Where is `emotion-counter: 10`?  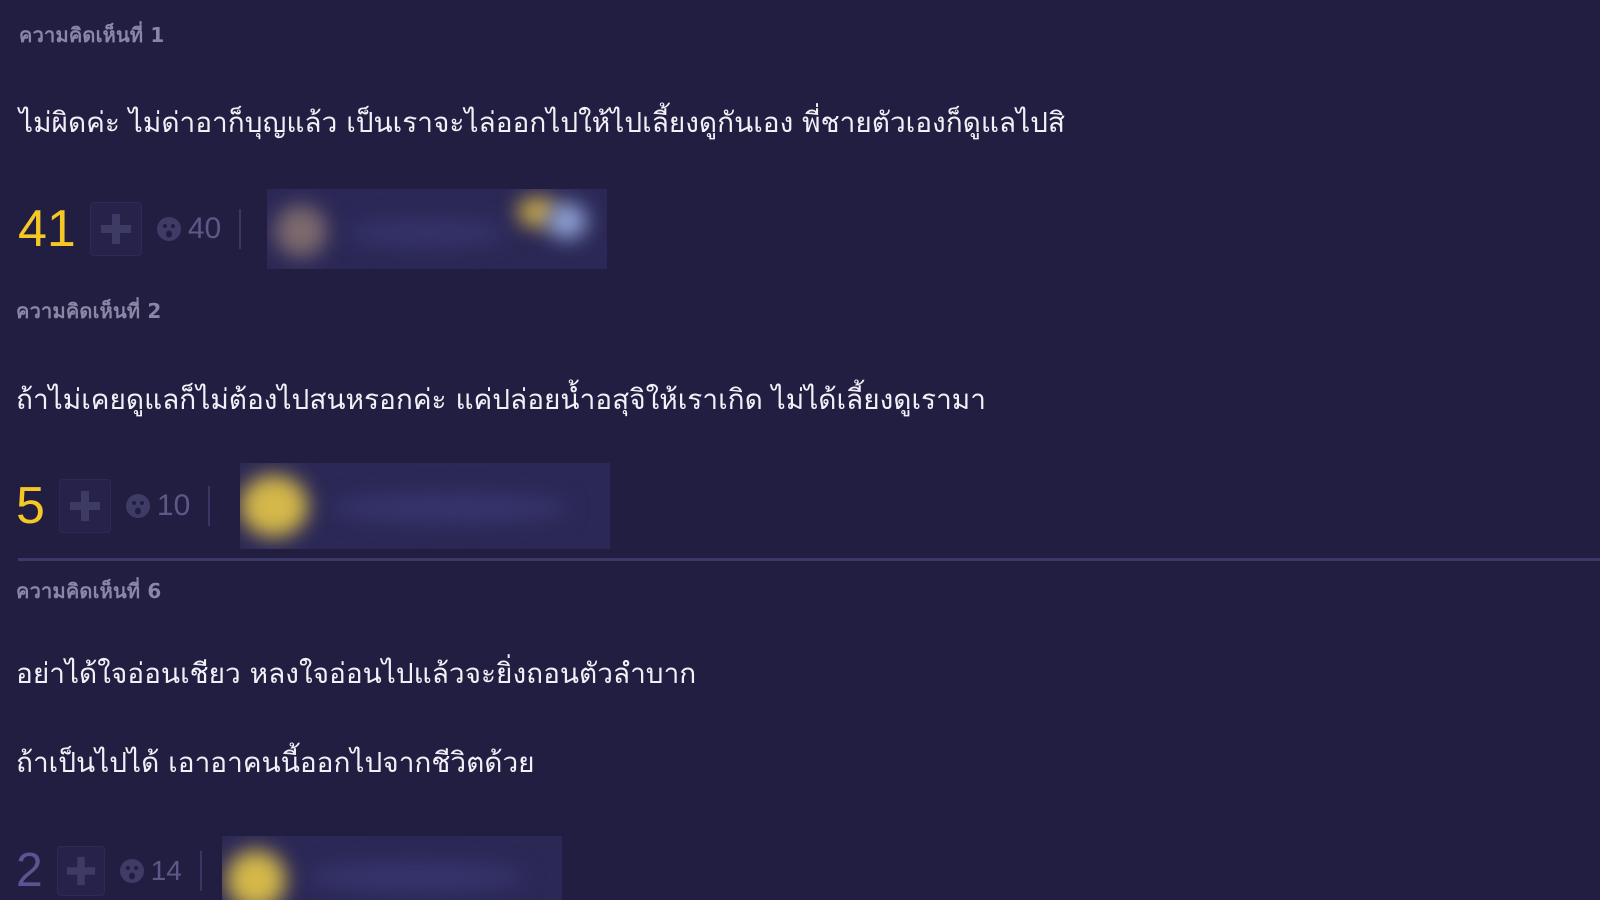
emotion-counter: 10 is located at coordinates (157, 506).